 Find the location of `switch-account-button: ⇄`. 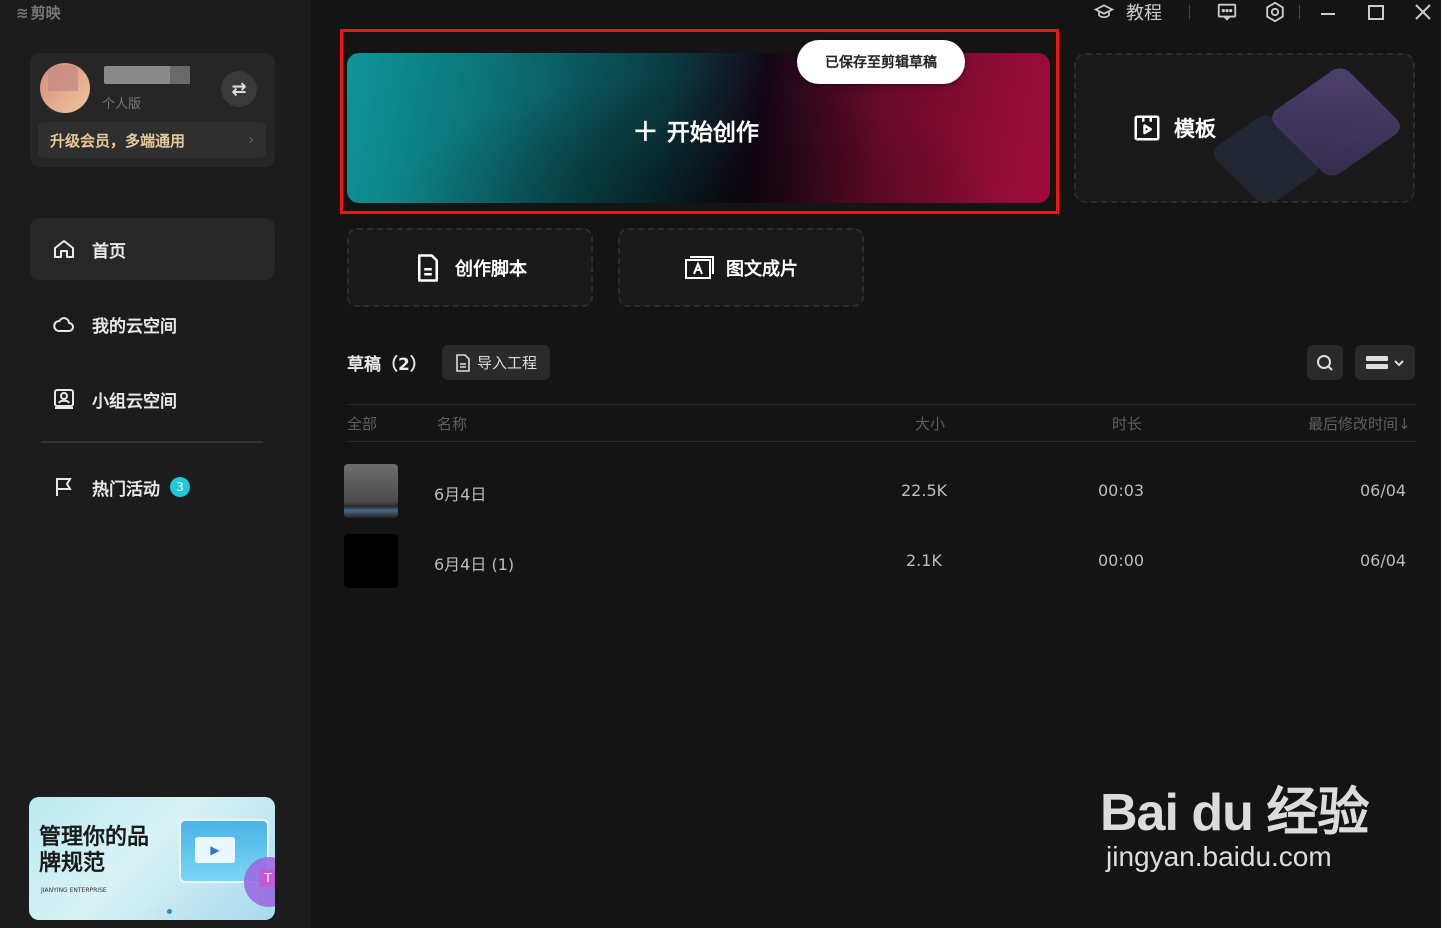

switch-account-button: ⇄ is located at coordinates (239, 89).